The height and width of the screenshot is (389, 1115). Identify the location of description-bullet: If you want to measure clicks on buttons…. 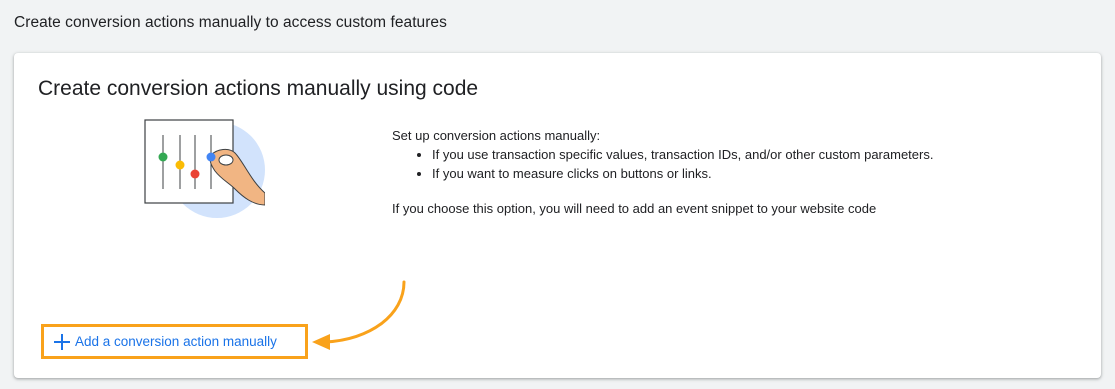
(742, 173).